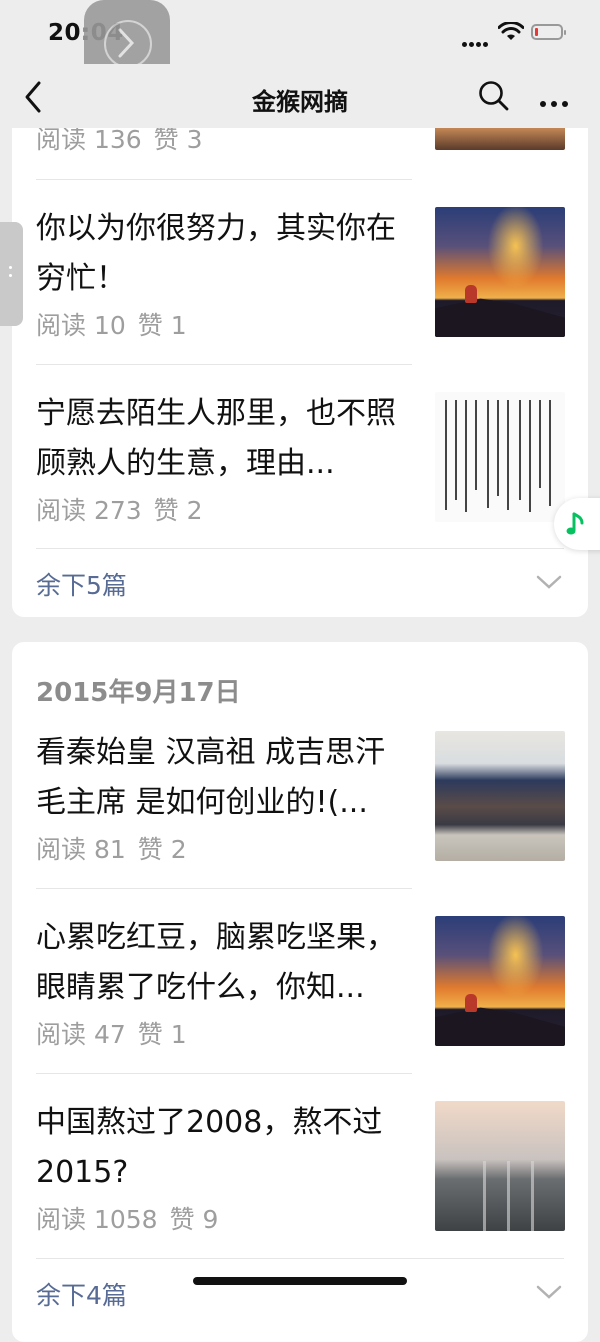  Describe the element at coordinates (11, 274) in the screenshot. I see `side-drawer-handle` at that location.